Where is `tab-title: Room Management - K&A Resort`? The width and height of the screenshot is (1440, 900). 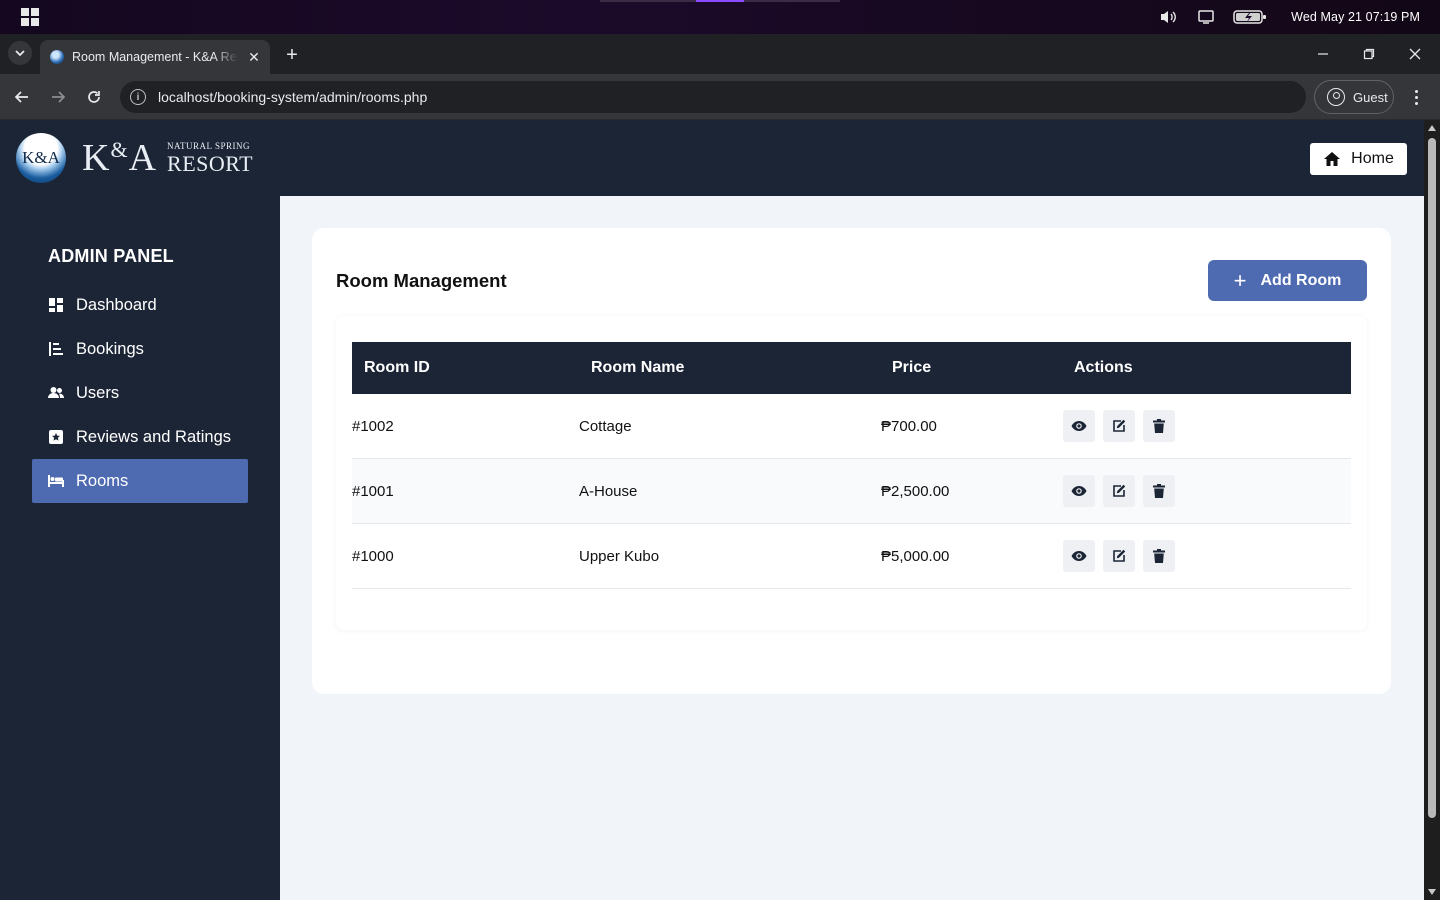 tab-title: Room Management - K&A Resort is located at coordinates (155, 57).